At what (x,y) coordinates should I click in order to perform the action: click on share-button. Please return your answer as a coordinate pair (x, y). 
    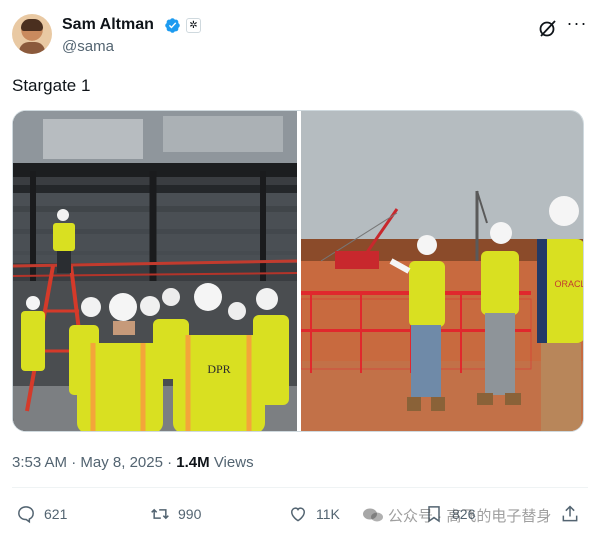
    Looking at the image, I should click on (574, 514).